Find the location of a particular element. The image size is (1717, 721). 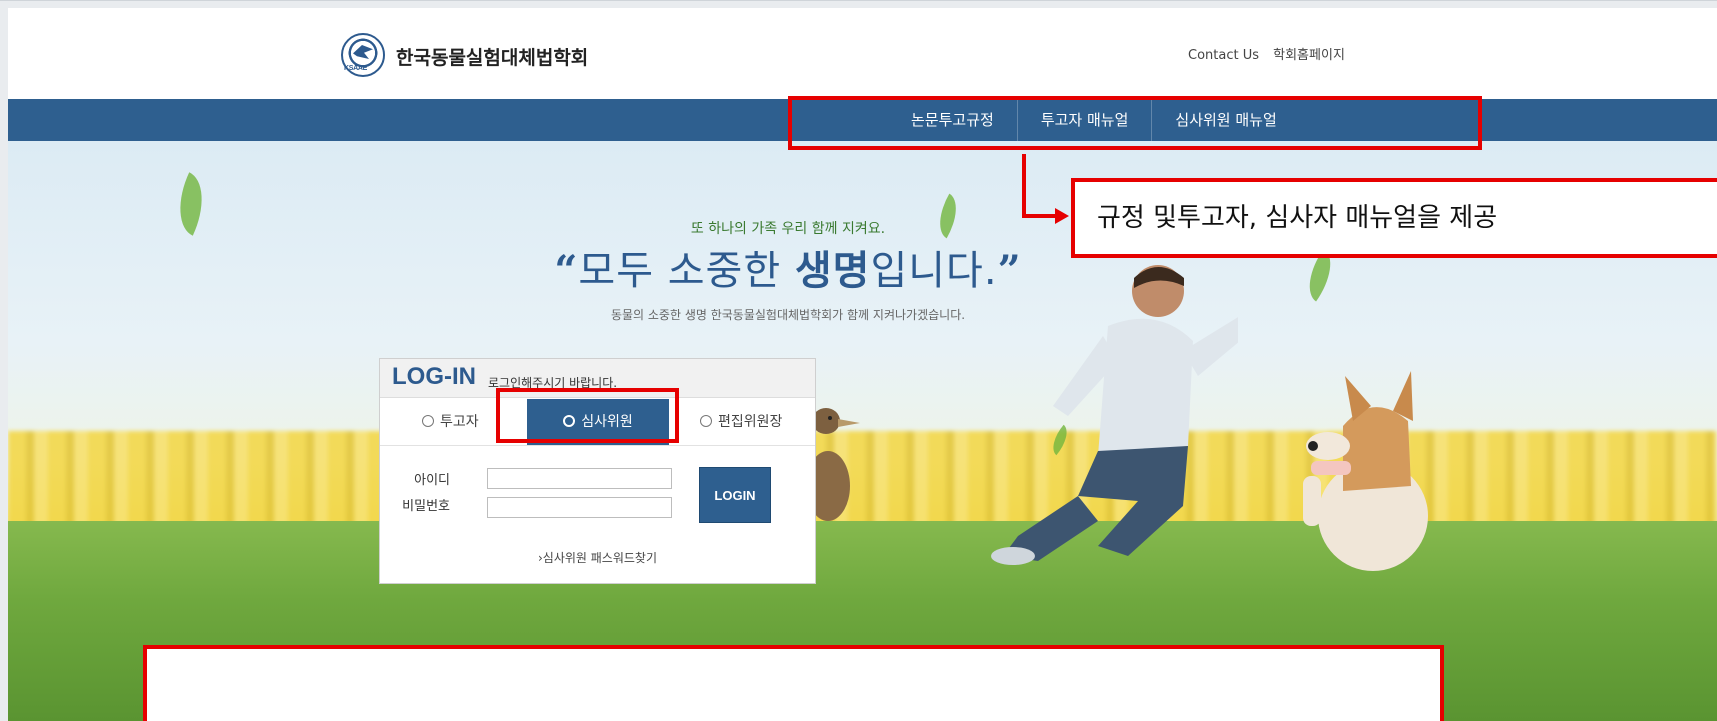

arrow-right-icon is located at coordinates (1062, 216).